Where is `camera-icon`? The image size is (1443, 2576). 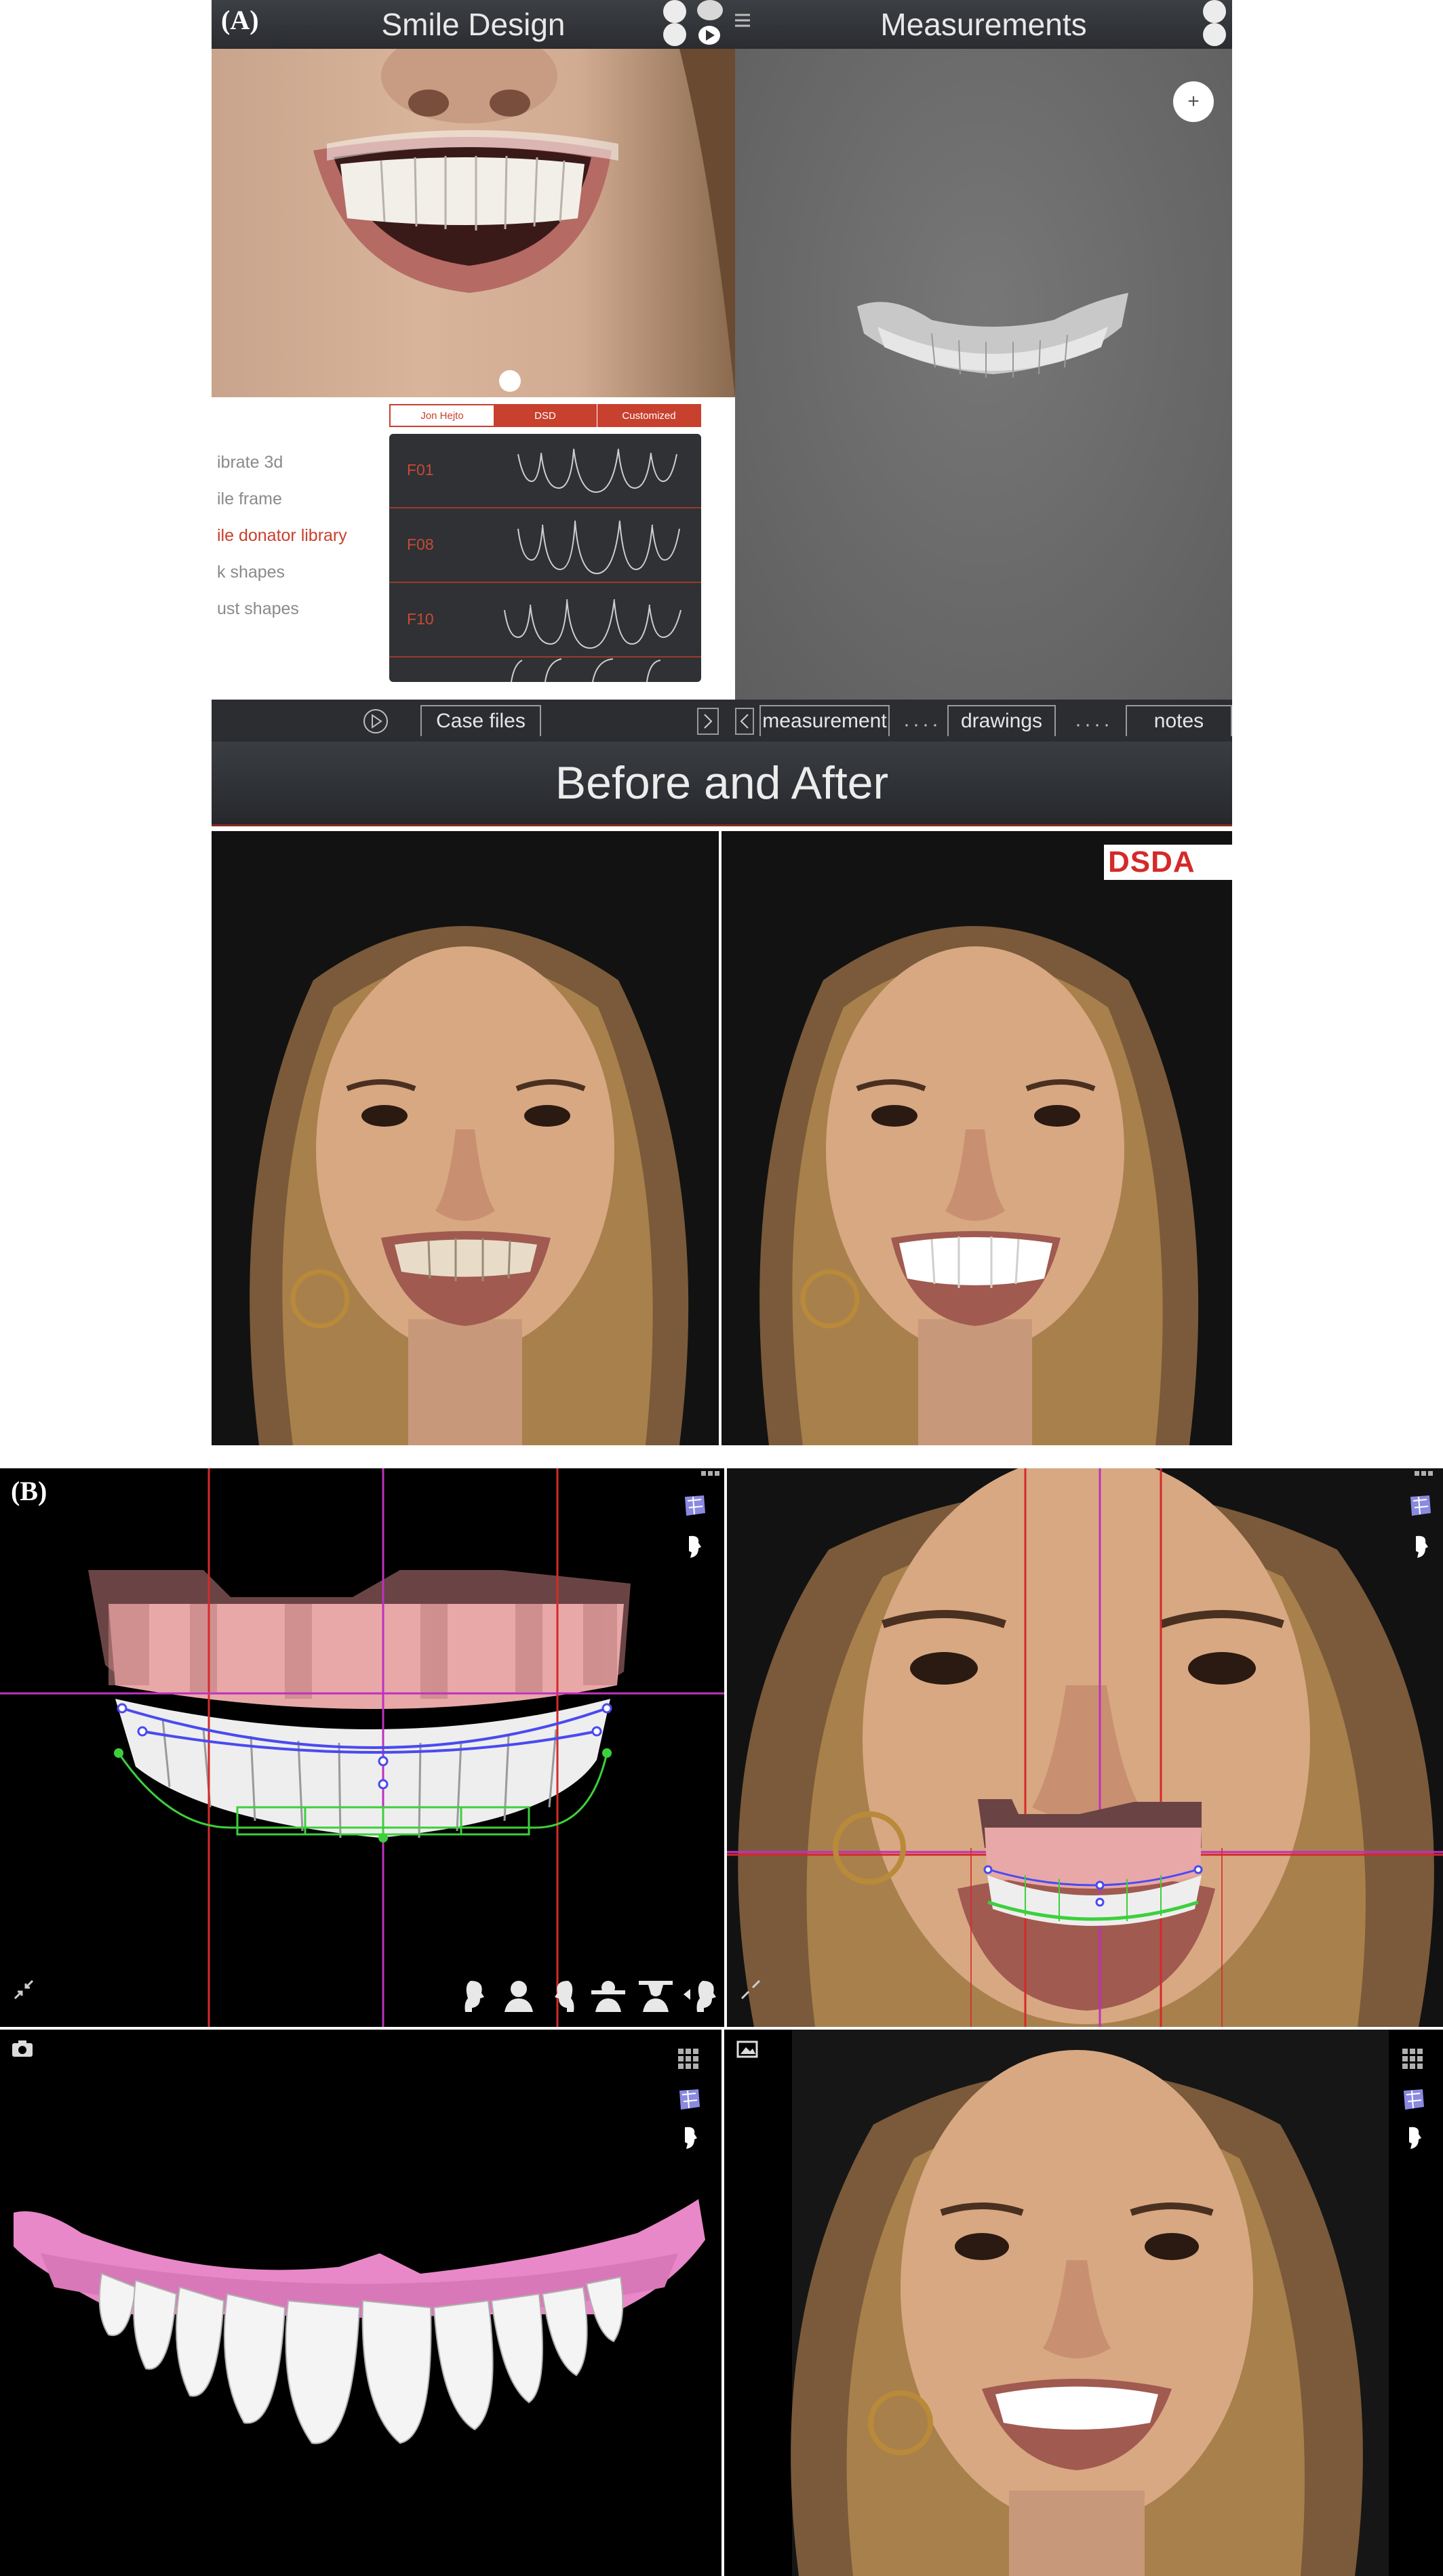 camera-icon is located at coordinates (22, 2048).